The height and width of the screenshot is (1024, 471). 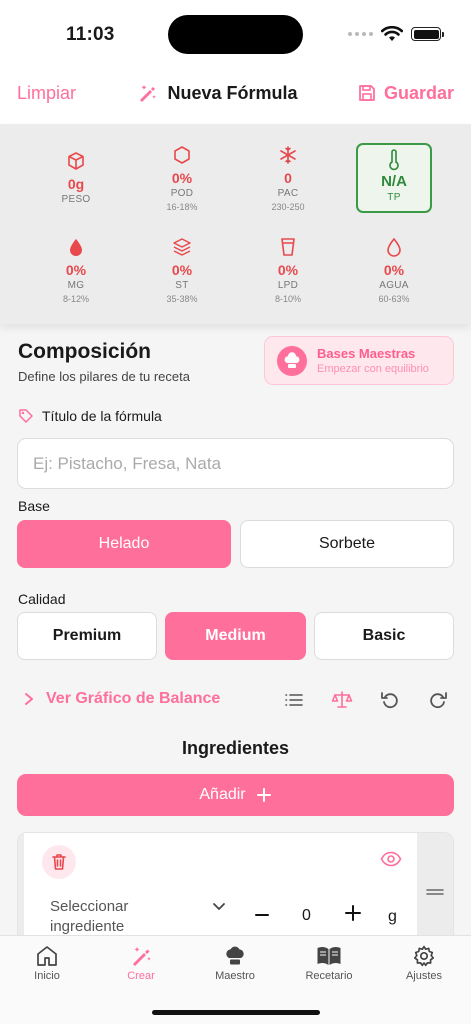 I want to click on drag-handle-icon, so click(x=435, y=892).